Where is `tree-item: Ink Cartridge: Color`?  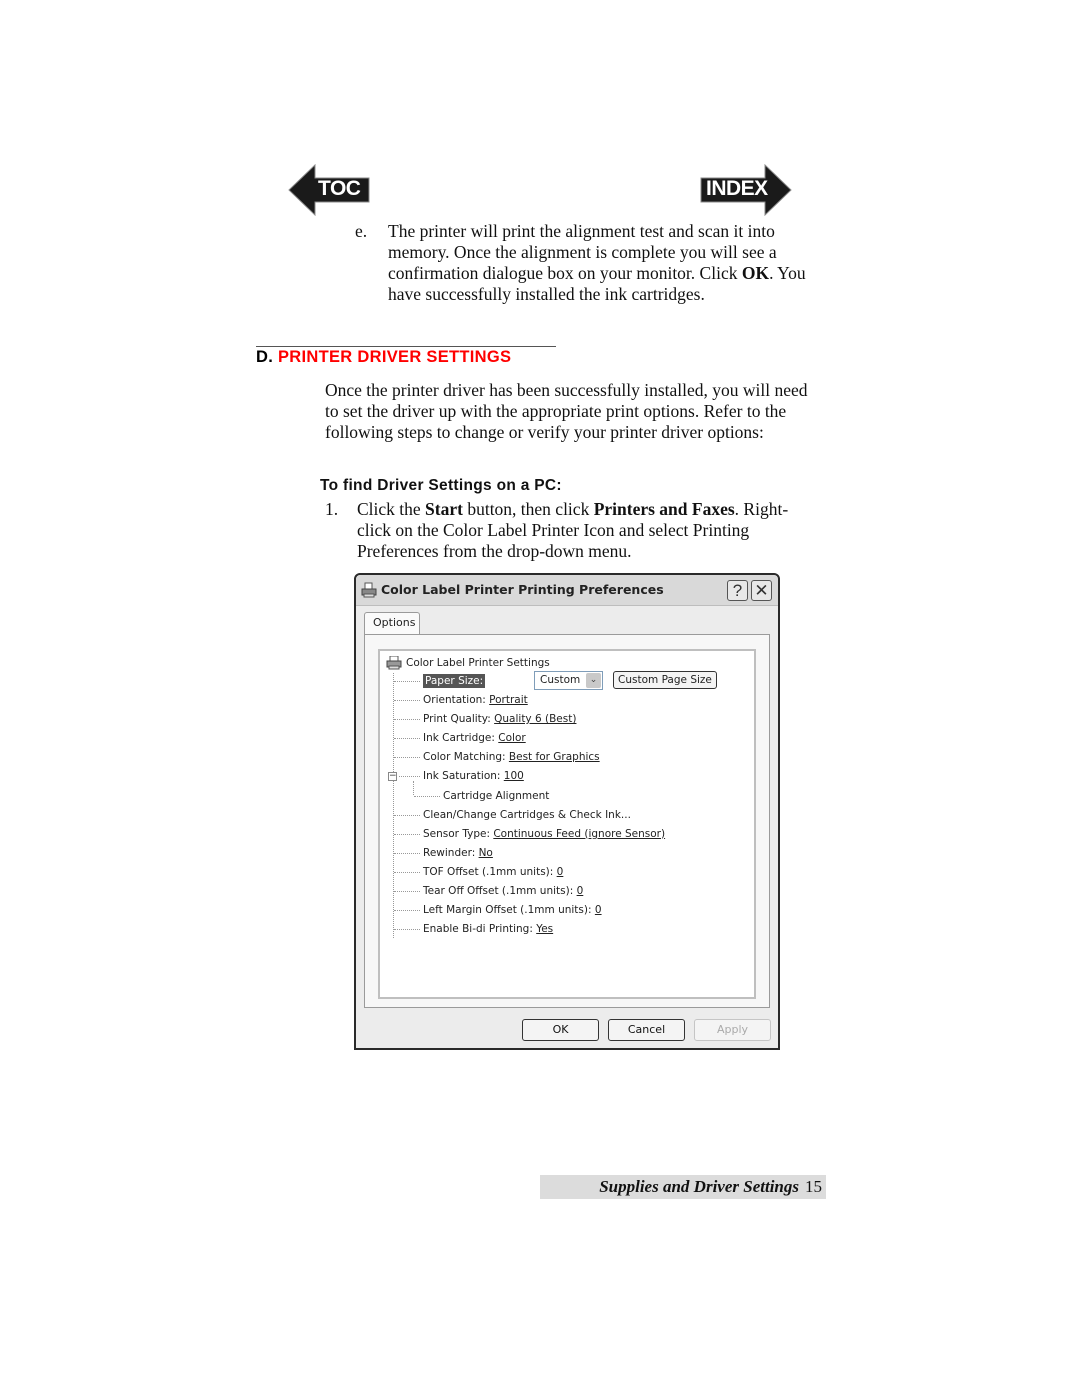 tree-item: Ink Cartridge: Color is located at coordinates (474, 738).